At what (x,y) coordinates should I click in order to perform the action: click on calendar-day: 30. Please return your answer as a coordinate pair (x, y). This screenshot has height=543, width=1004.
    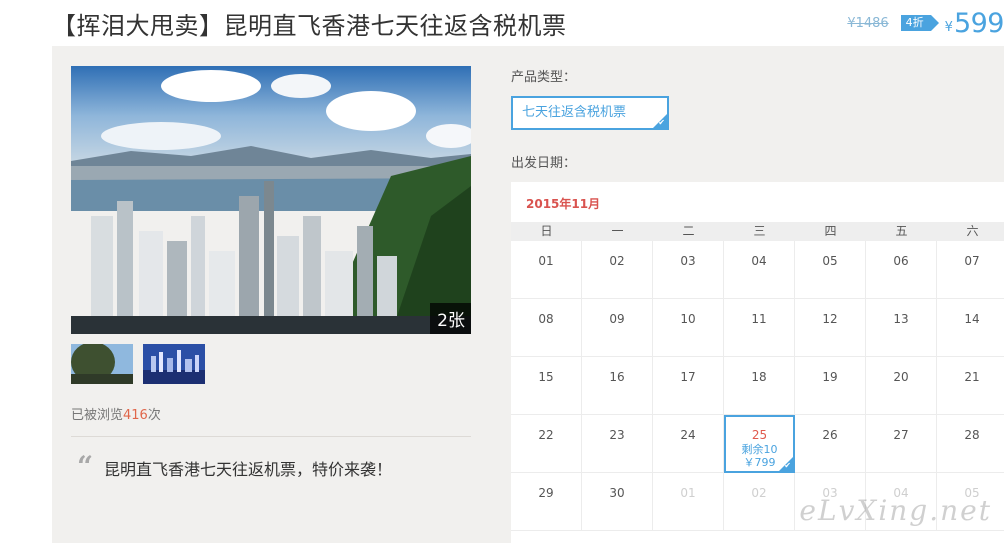
    Looking at the image, I should click on (617, 502).